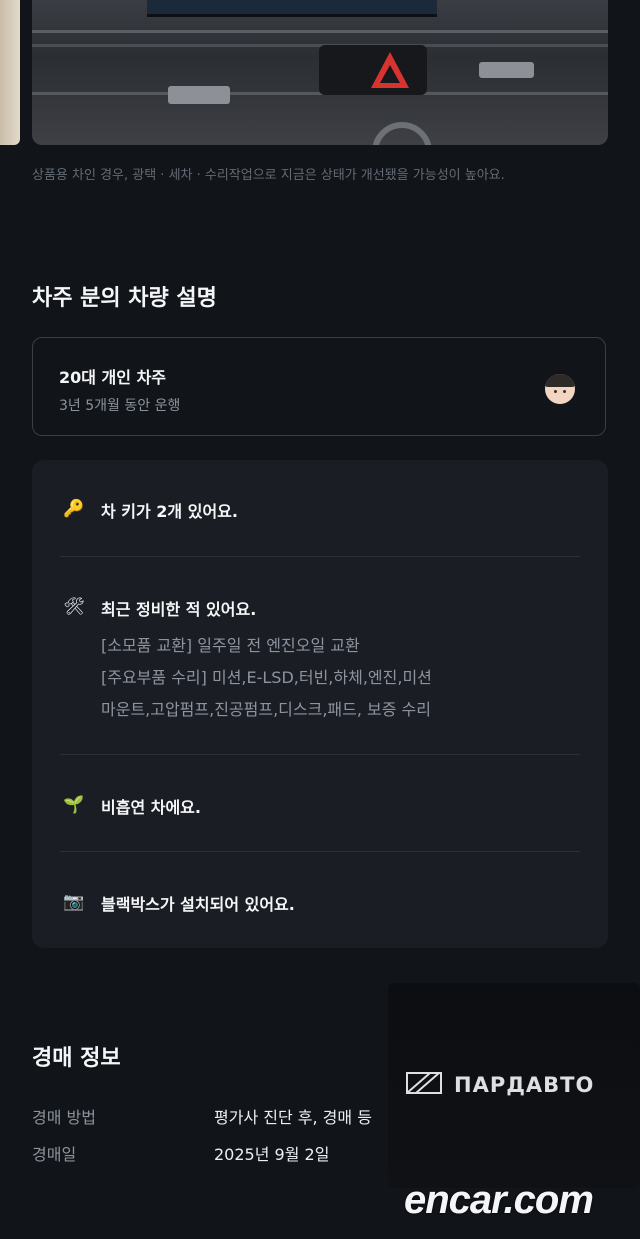 The image size is (640, 1239). What do you see at coordinates (74, 902) in the screenshot?
I see `camera-icon: 📷` at bounding box center [74, 902].